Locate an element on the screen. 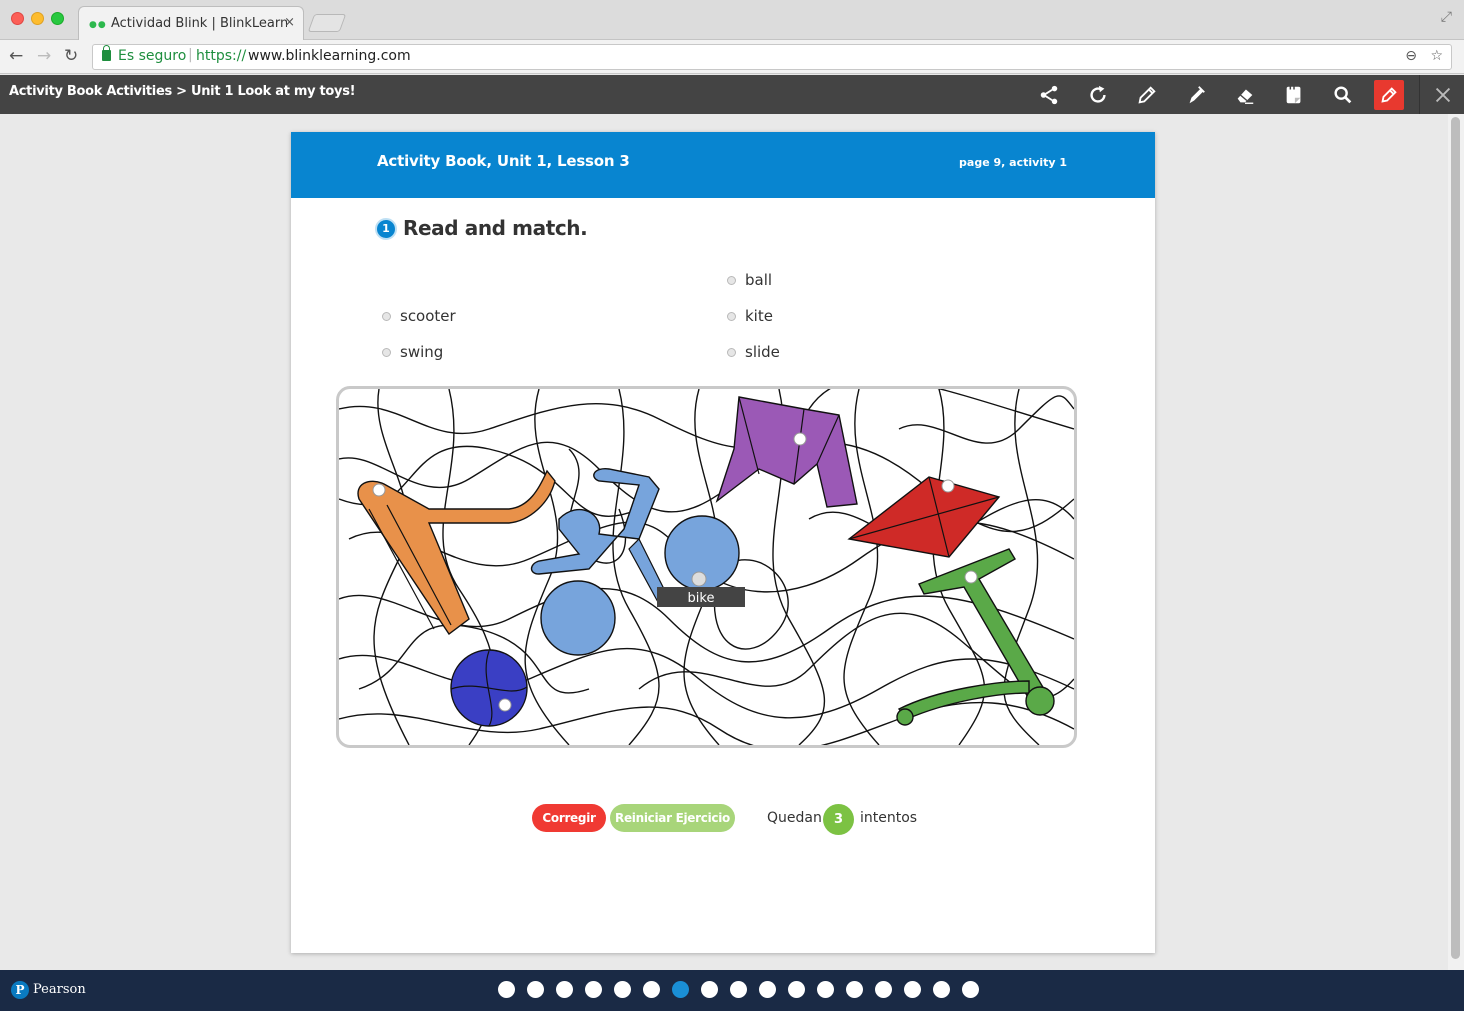 Image resolution: width=1464 pixels, height=1011 pixels. browser-tab: ●● Actividad Blink | BlinkLearning × is located at coordinates (191, 23).